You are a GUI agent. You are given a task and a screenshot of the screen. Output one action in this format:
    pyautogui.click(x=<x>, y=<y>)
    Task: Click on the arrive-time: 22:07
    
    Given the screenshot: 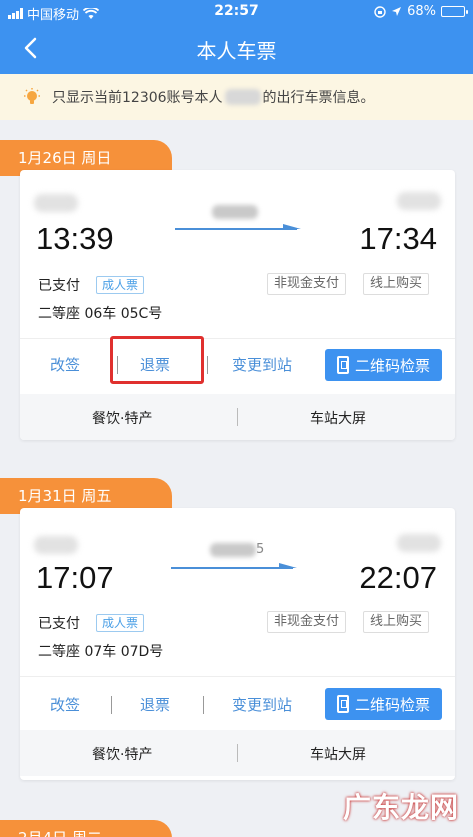 What is the action you would take?
    pyautogui.click(x=398, y=577)
    